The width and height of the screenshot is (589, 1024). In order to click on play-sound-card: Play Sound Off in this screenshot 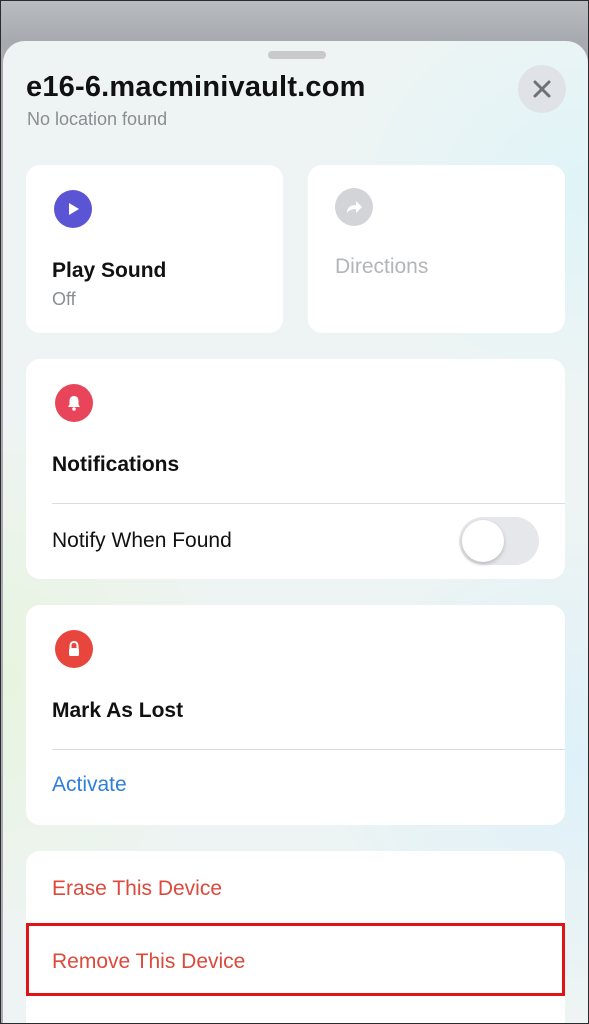, I will do `click(154, 249)`.